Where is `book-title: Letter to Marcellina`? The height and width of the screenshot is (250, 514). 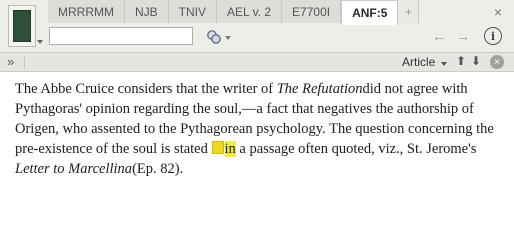
book-title: Letter to Marcellina is located at coordinates (74, 169).